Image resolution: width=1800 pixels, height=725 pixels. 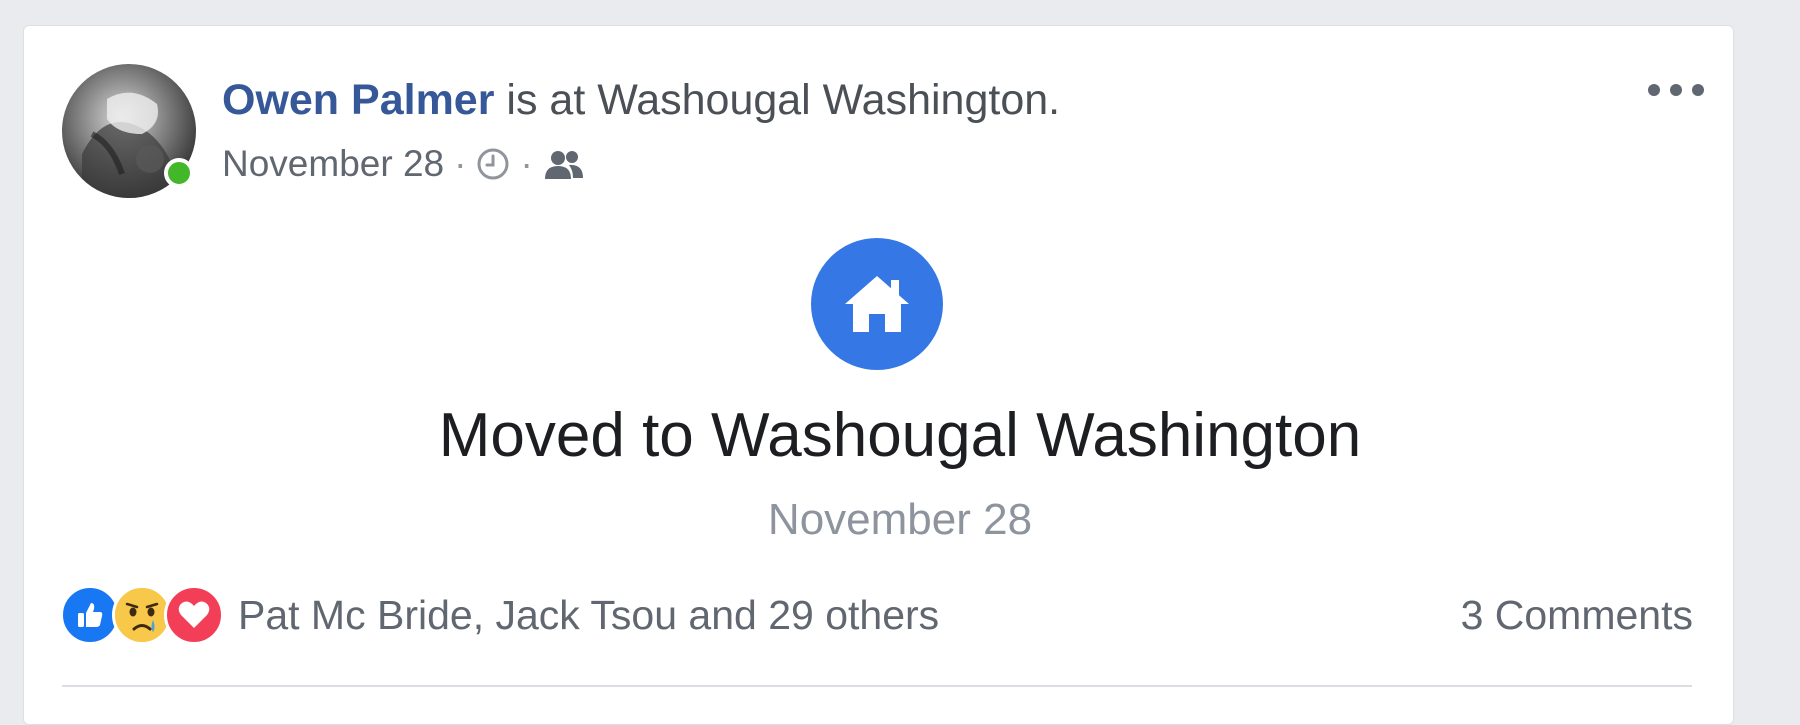 I want to click on reaction-icons, so click(x=142, y=615).